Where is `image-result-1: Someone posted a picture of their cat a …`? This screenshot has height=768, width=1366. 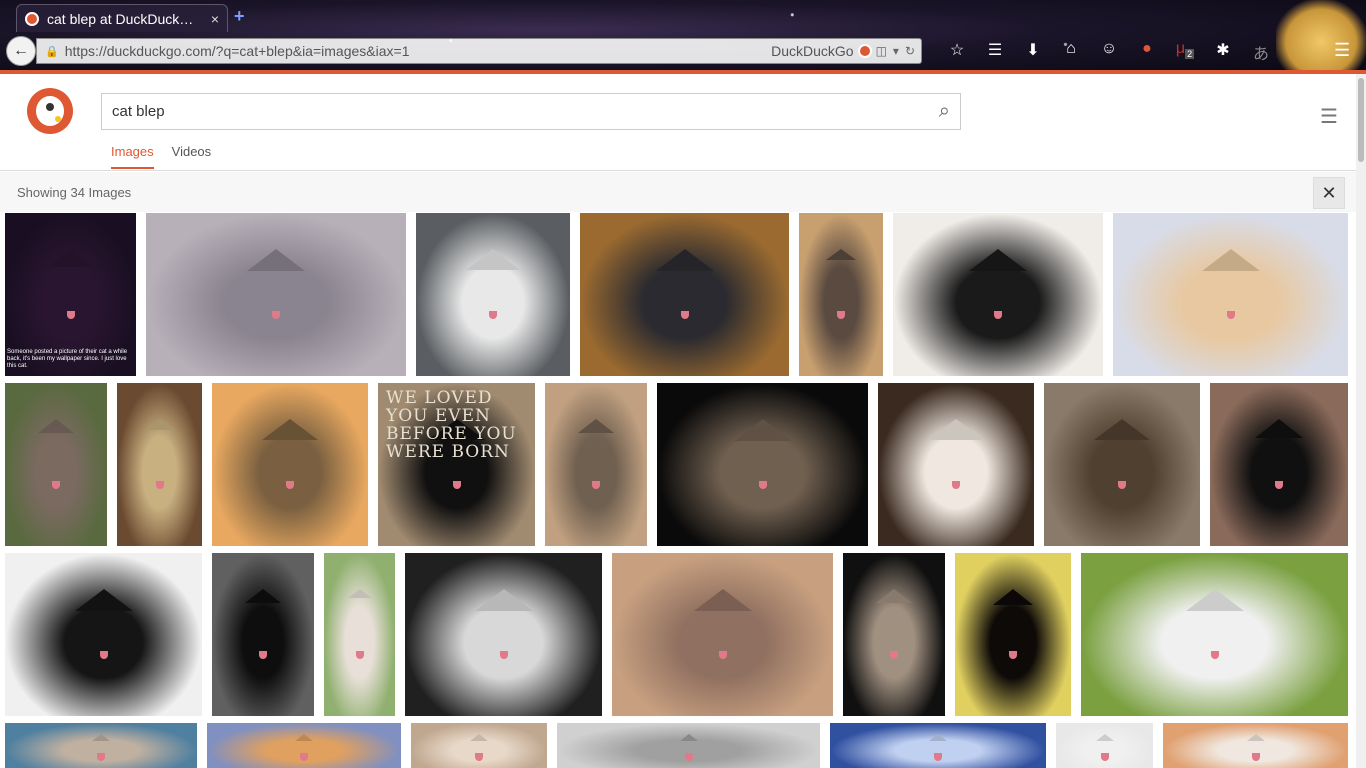
image-result-1: Someone posted a picture of their cat a … is located at coordinates (70, 294).